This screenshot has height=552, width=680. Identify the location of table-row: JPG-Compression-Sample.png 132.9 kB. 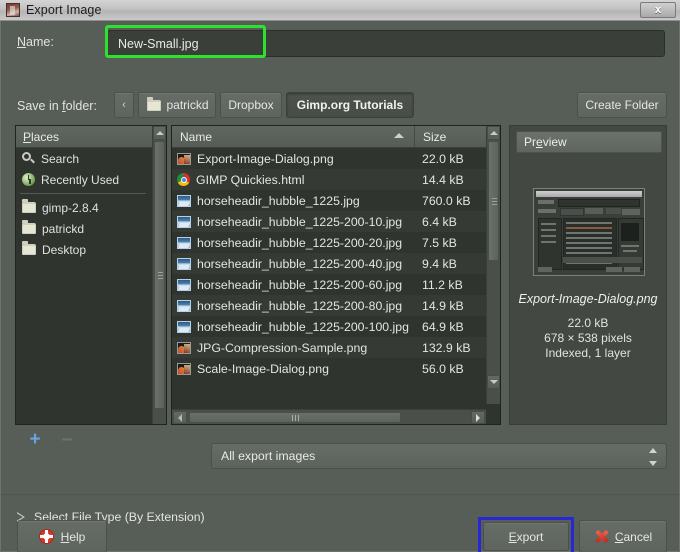
(329, 347).